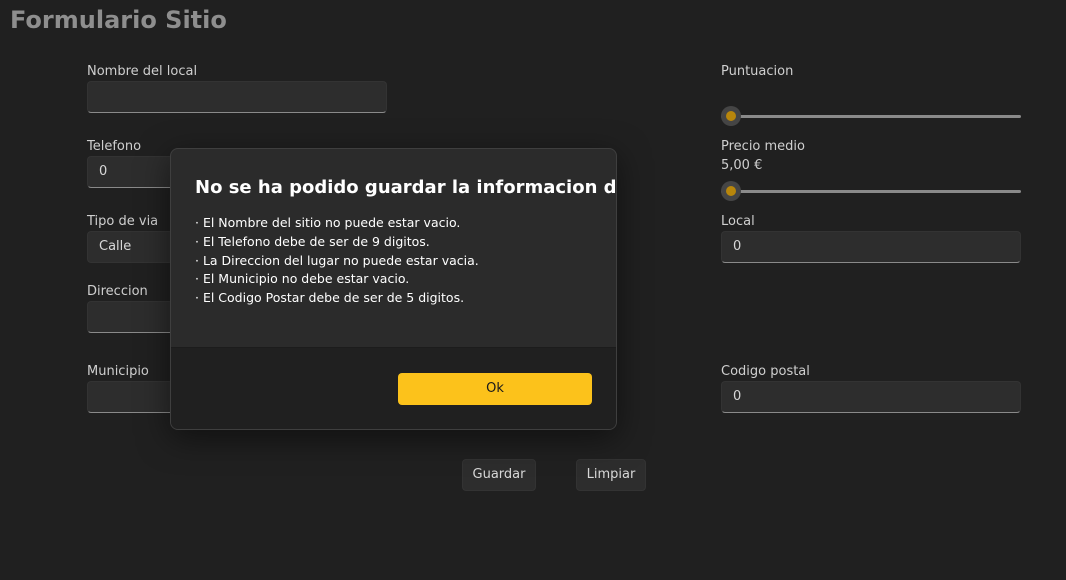  What do you see at coordinates (117, 291) in the screenshot?
I see `direccion-label: Direccion` at bounding box center [117, 291].